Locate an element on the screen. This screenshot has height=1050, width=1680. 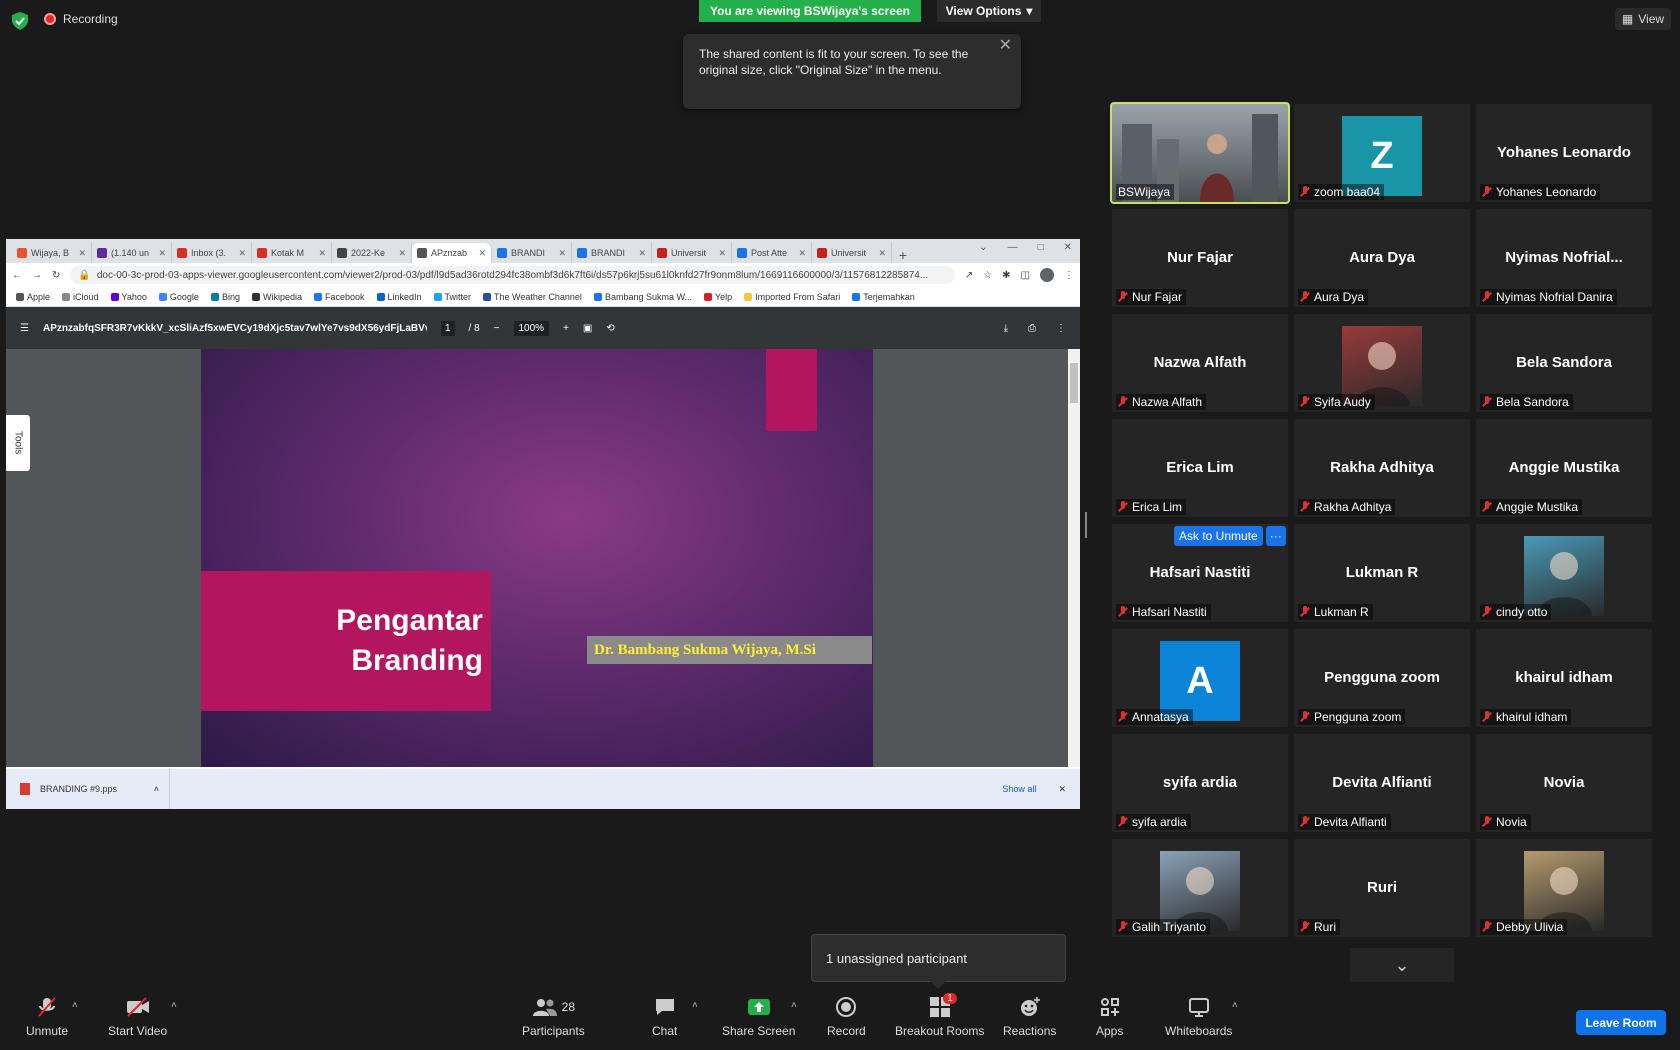
share-screen-button: Share Screen is located at coordinates (758, 1017).